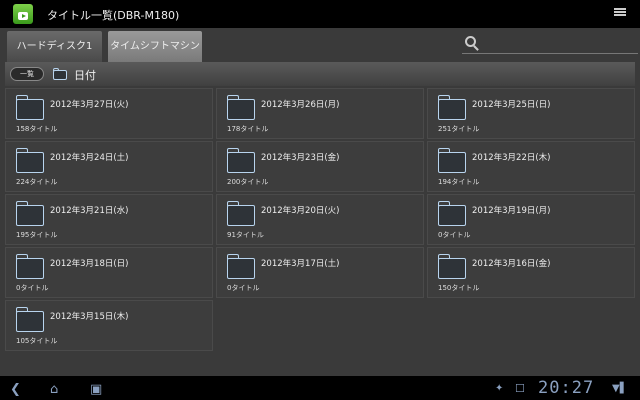  Describe the element at coordinates (89, 264) in the screenshot. I see `folder-date: 2012年3月18日(日)` at that location.